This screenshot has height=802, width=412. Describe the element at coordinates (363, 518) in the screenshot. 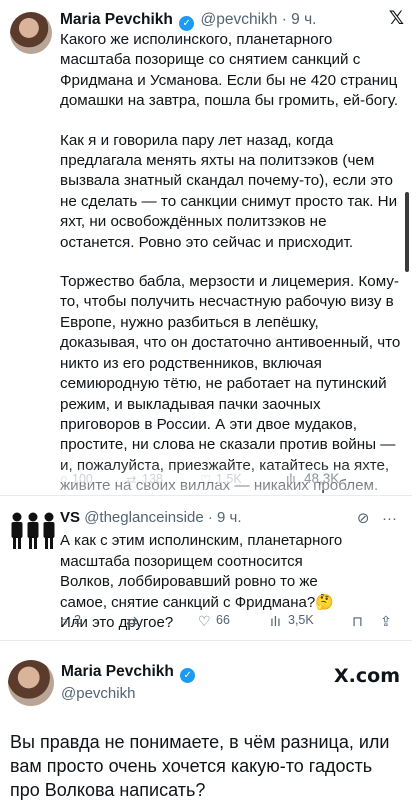

I see `grok-icon: ⊘` at that location.